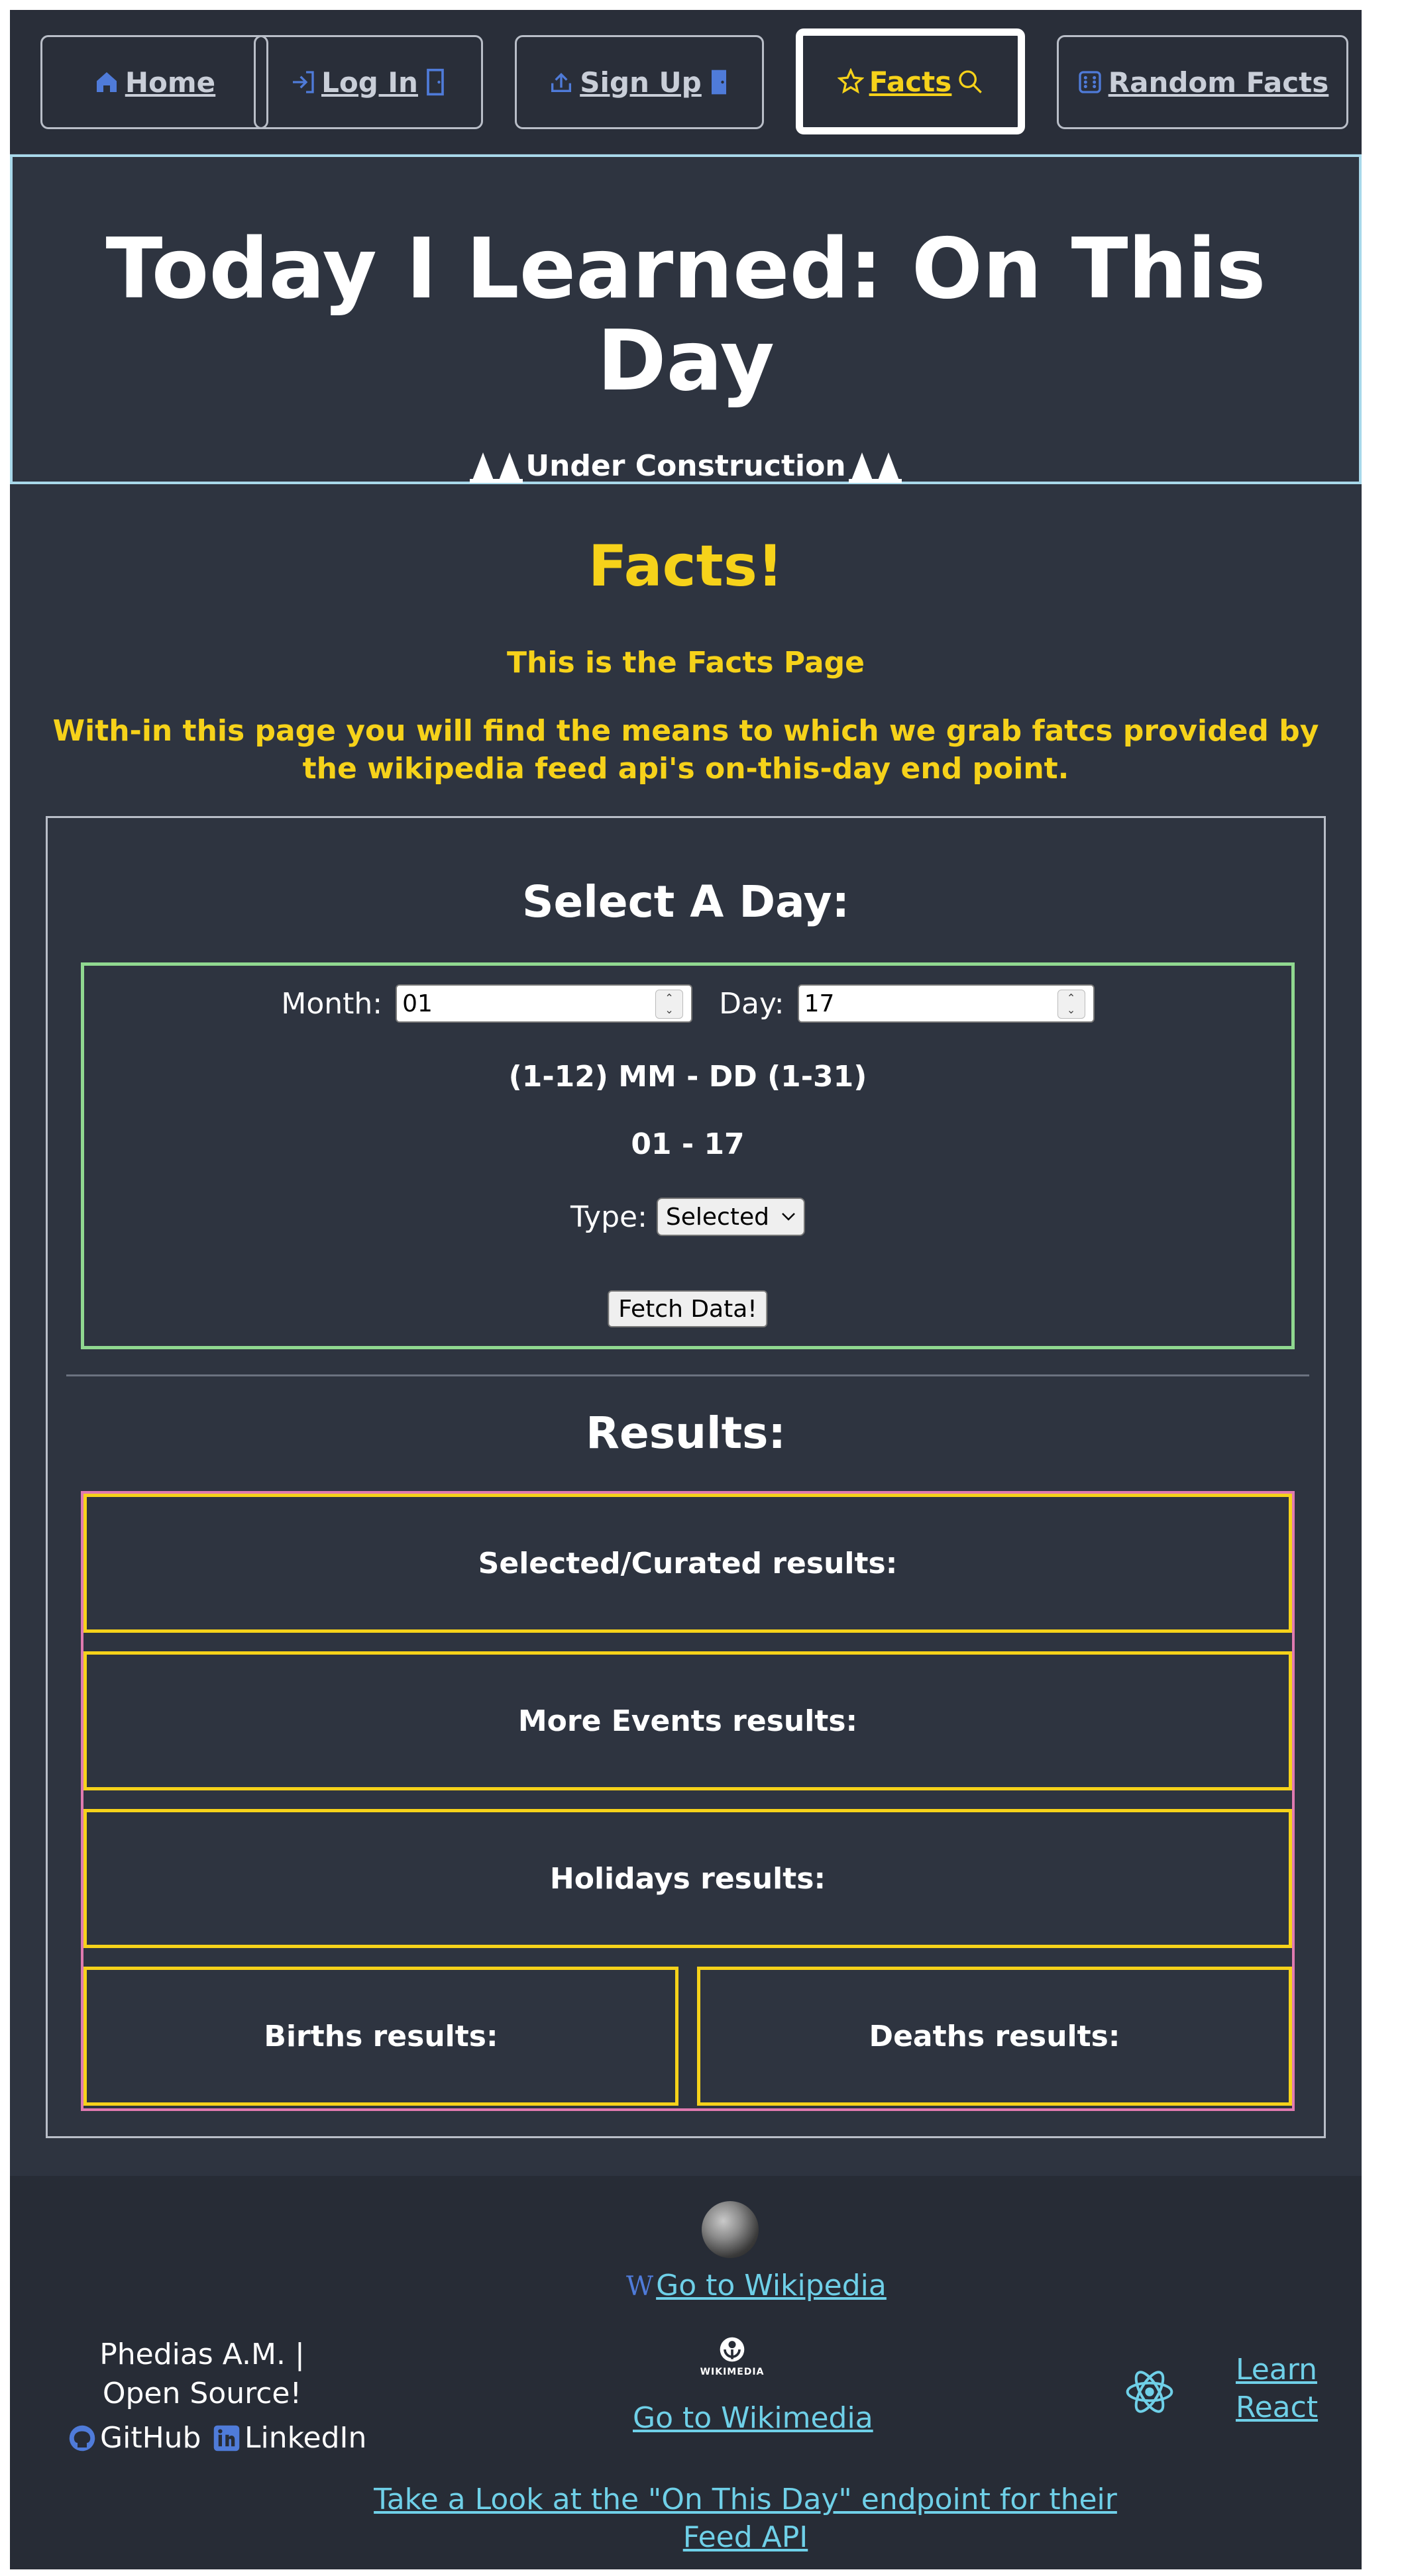  What do you see at coordinates (687, 1563) in the screenshot?
I see `selected-results: Selected/Curated results:` at bounding box center [687, 1563].